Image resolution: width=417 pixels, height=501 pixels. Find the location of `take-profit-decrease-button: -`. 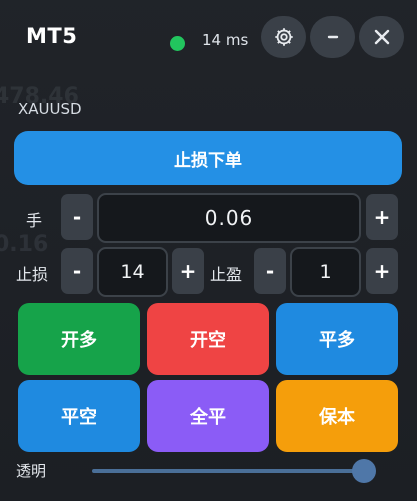

take-profit-decrease-button: - is located at coordinates (270, 271).